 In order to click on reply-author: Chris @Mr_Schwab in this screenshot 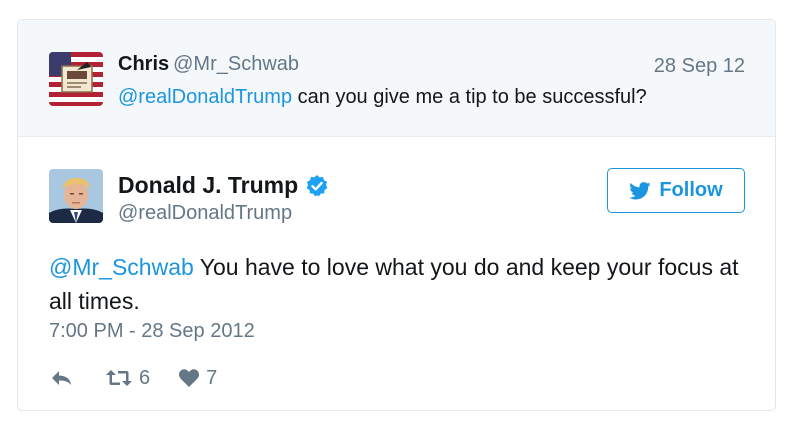, I will do `click(208, 64)`.